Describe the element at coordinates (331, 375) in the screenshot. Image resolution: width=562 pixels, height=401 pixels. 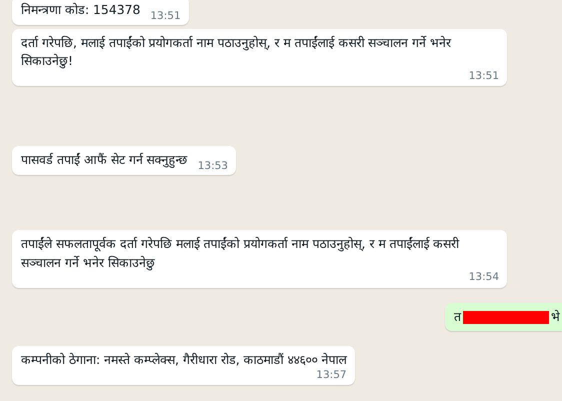
I see `message-time: 13:57` at that location.